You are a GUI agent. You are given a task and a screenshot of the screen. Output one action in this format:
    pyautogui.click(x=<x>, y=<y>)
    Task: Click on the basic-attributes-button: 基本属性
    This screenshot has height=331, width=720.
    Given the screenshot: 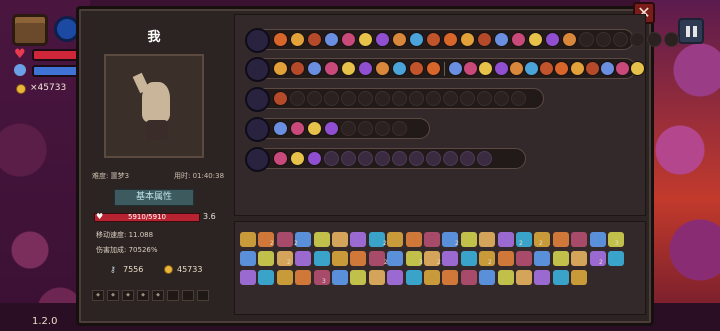 What is the action you would take?
    pyautogui.click(x=154, y=197)
    